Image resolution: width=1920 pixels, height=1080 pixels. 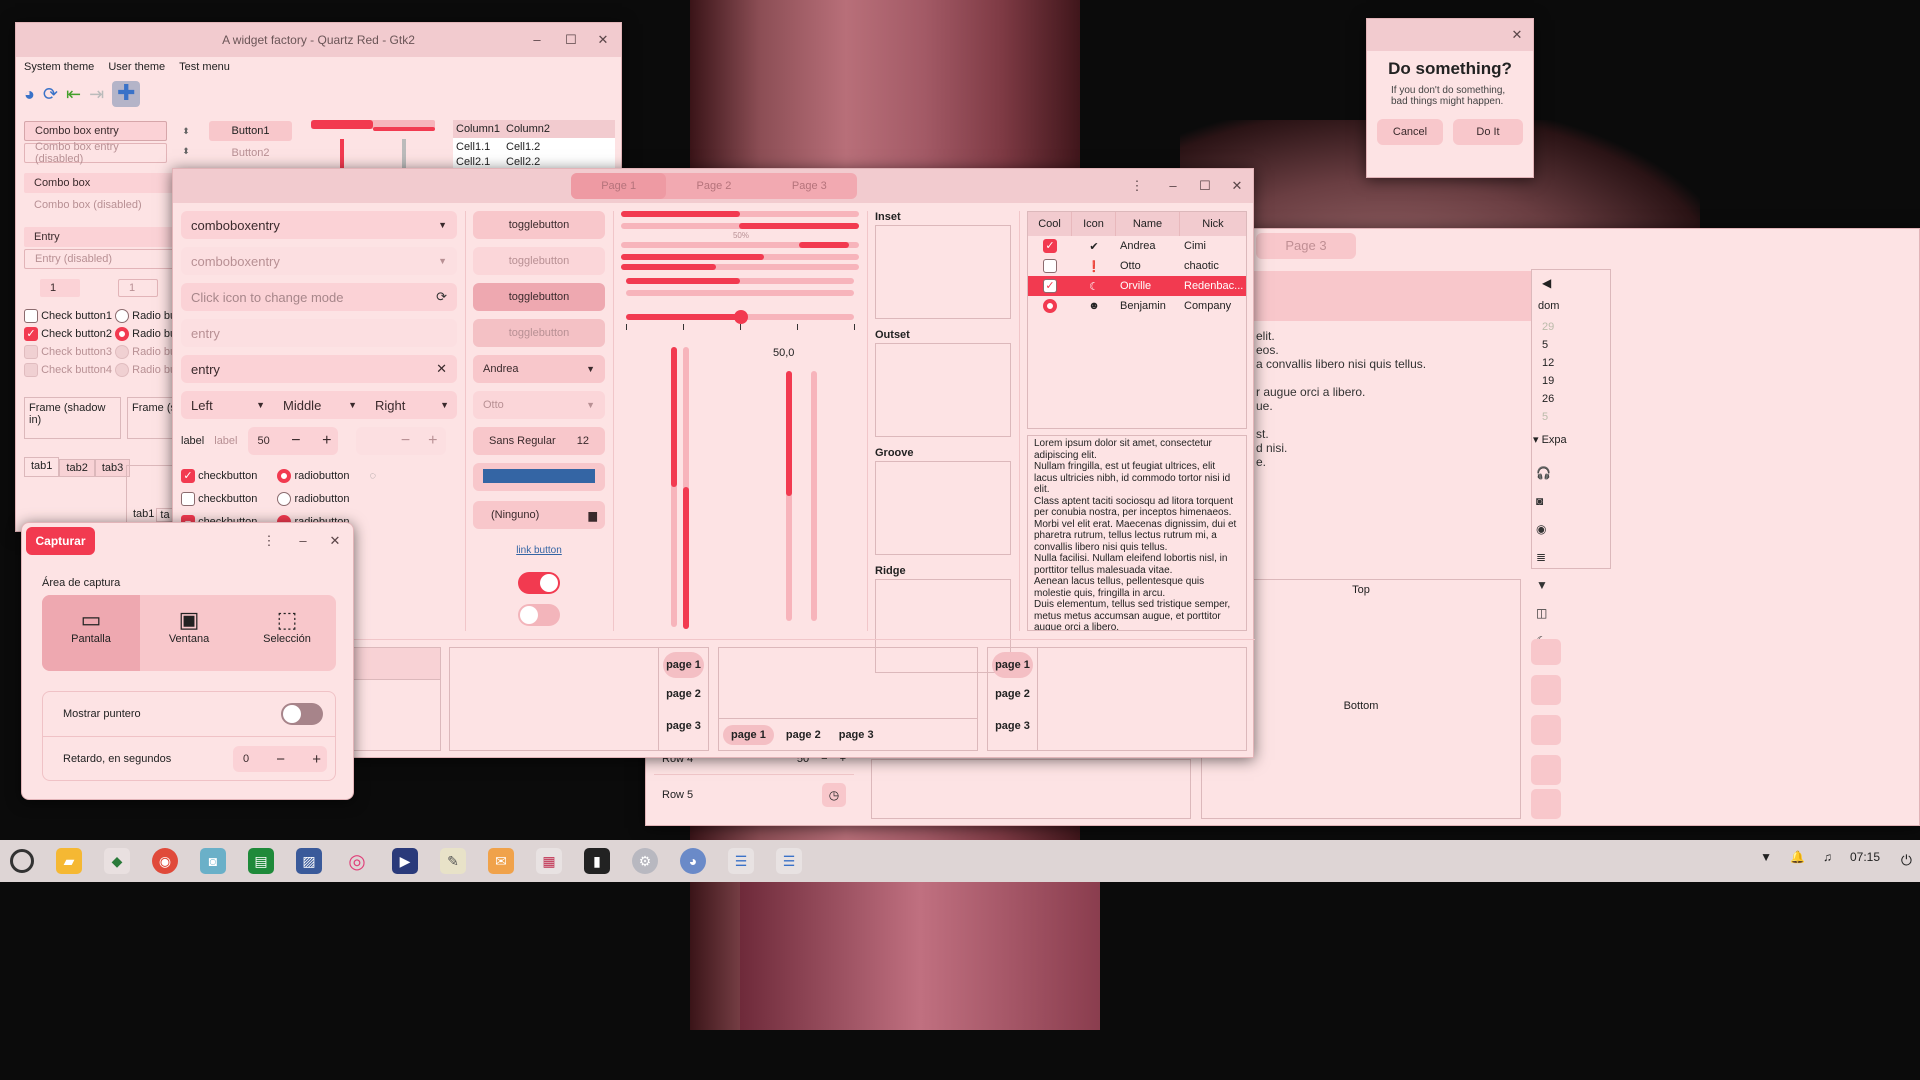 I want to click on first-icon: ⇤, so click(x=73, y=94).